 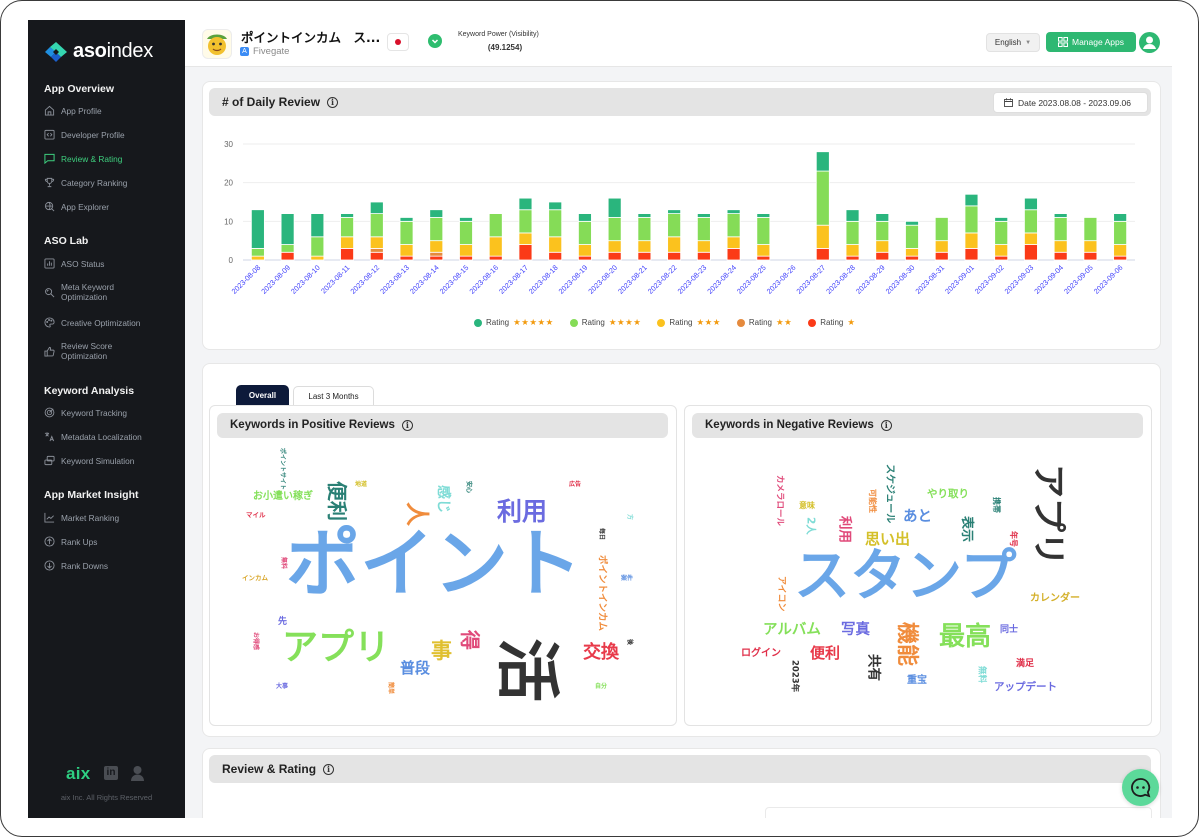 What do you see at coordinates (1048, 515) in the screenshot?
I see `keyword-word: アプリ` at bounding box center [1048, 515].